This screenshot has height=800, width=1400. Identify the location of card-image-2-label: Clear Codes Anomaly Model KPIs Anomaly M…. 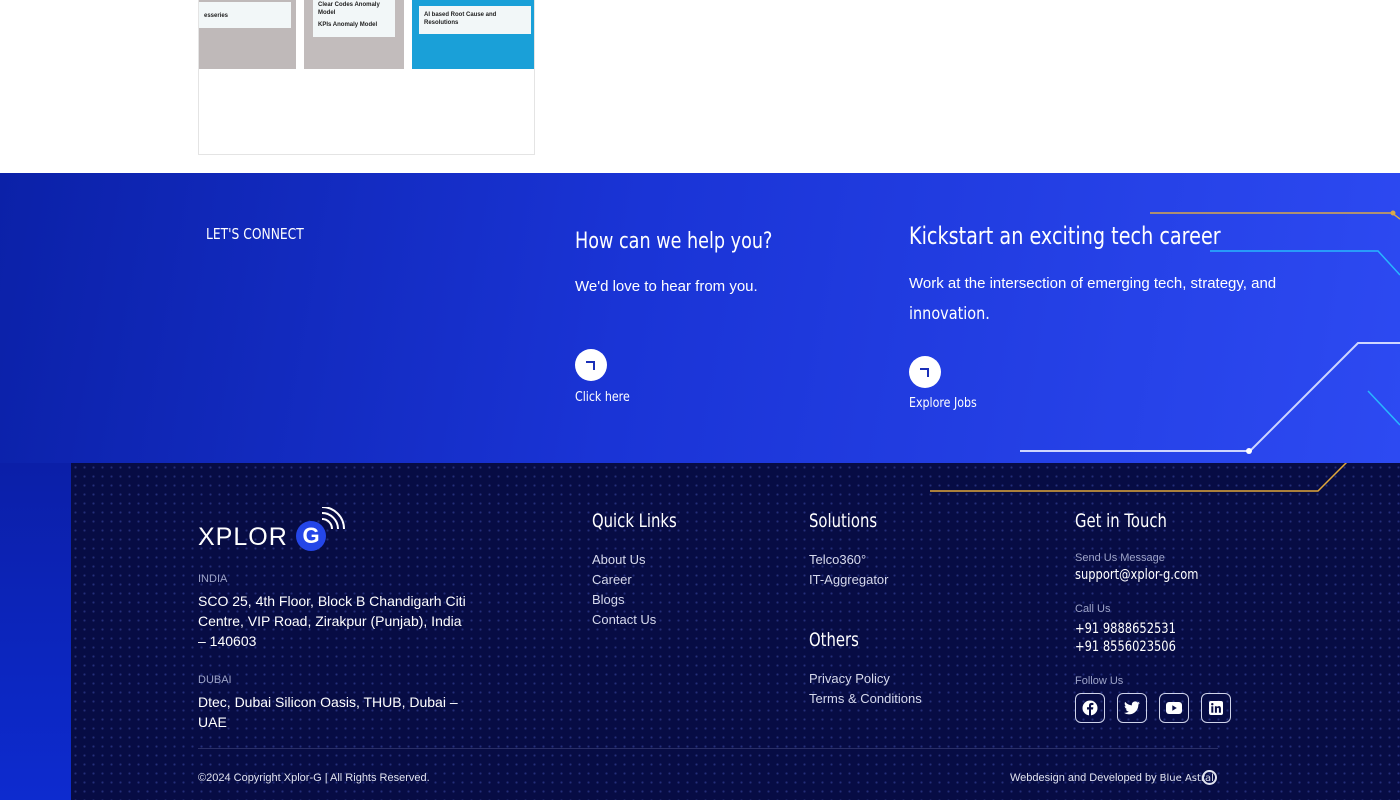
(354, 18).